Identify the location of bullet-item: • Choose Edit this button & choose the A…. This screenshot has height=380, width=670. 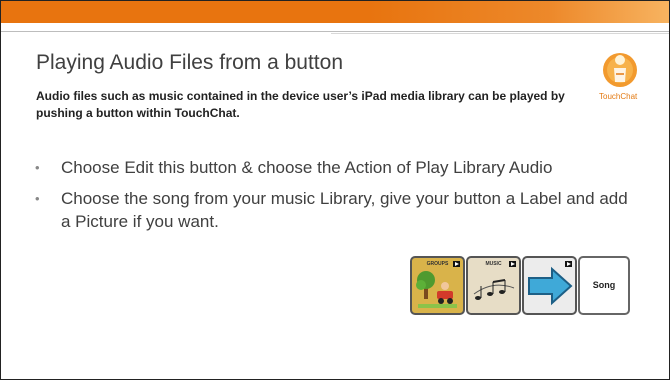
(331, 167).